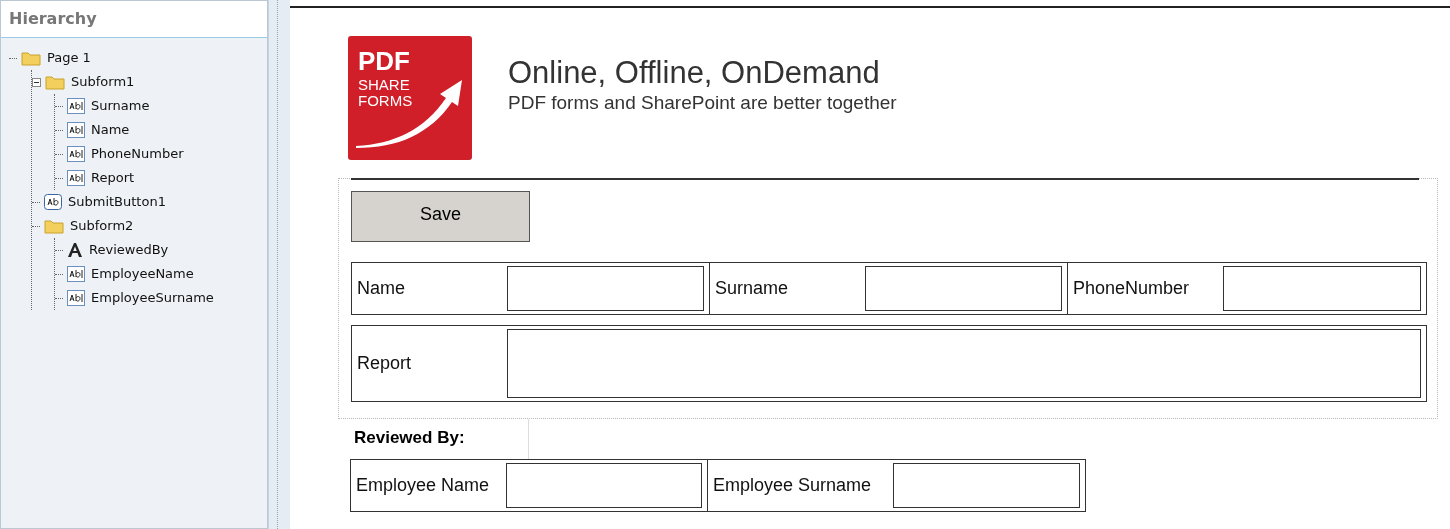 This screenshot has width=1450, height=529. I want to click on collapse-icon, so click(36, 82).